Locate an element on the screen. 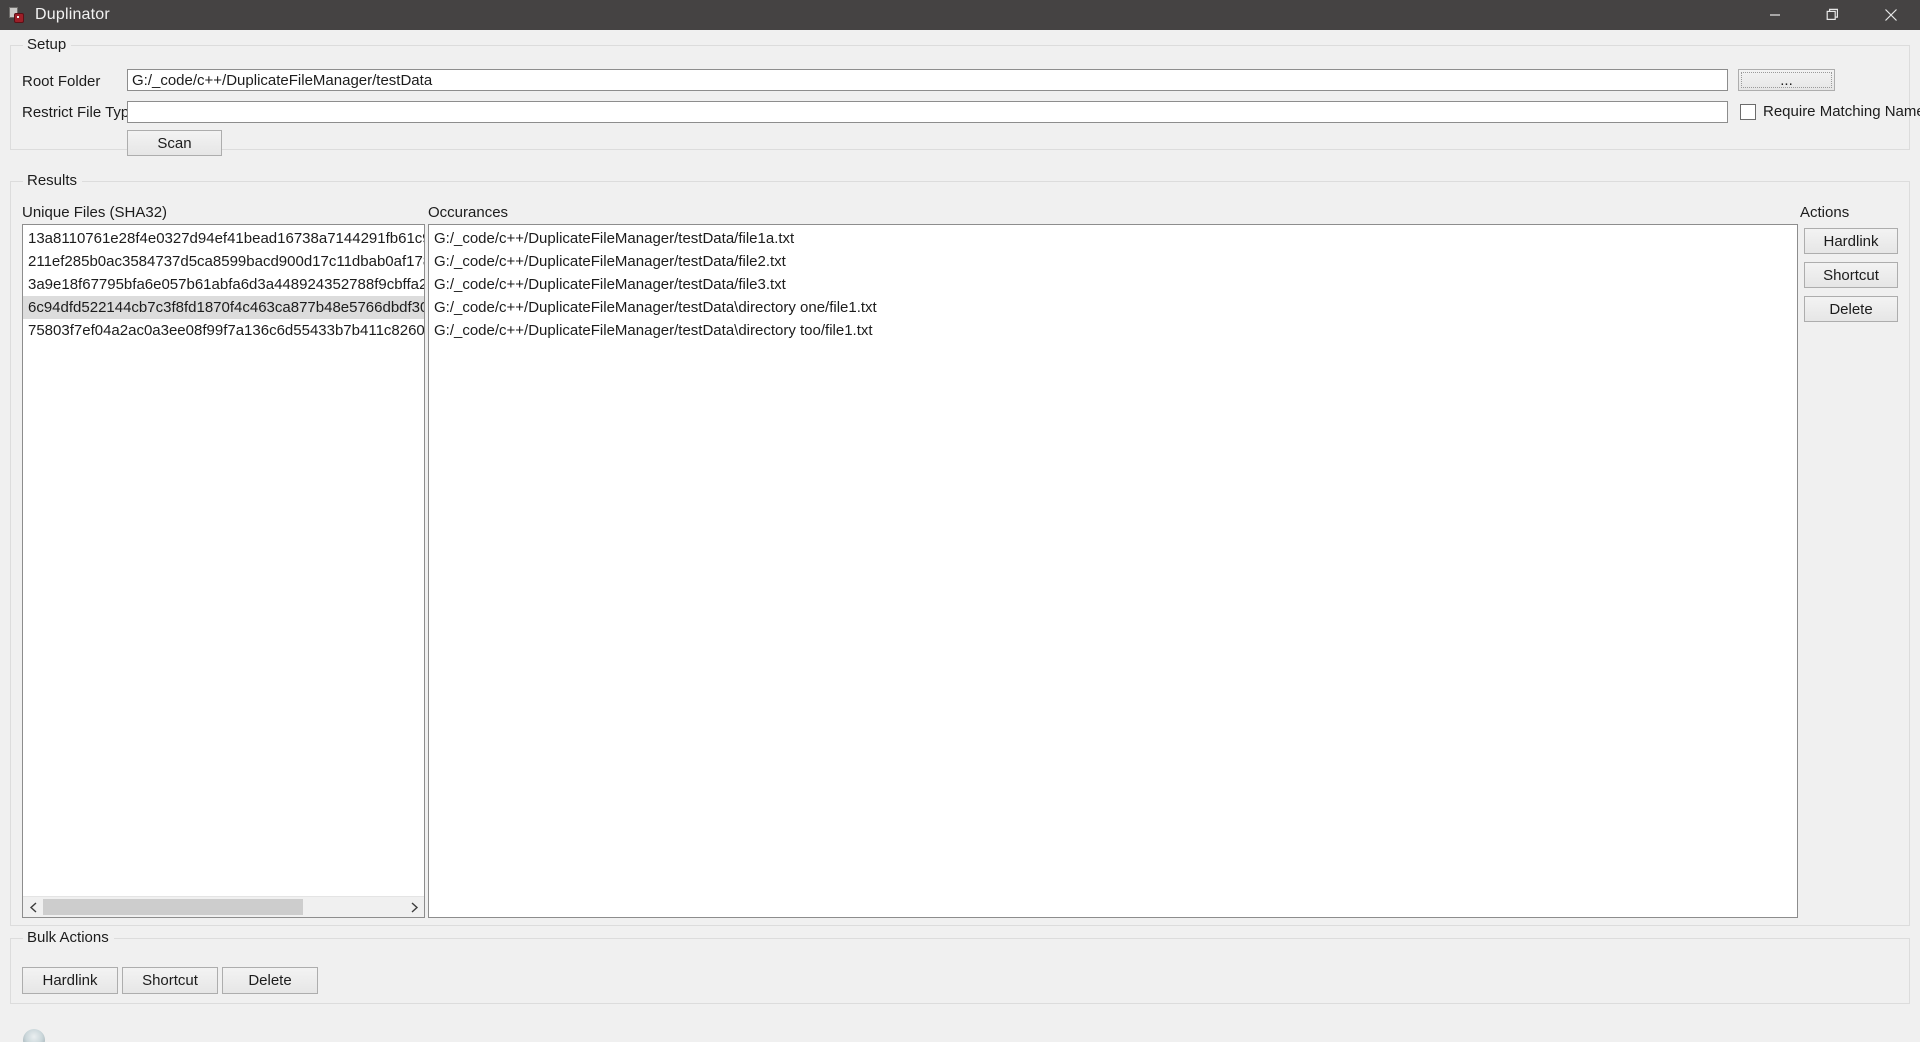 The height and width of the screenshot is (1042, 1920). require-matching-name-row: Require Matching Name is located at coordinates (1830, 111).